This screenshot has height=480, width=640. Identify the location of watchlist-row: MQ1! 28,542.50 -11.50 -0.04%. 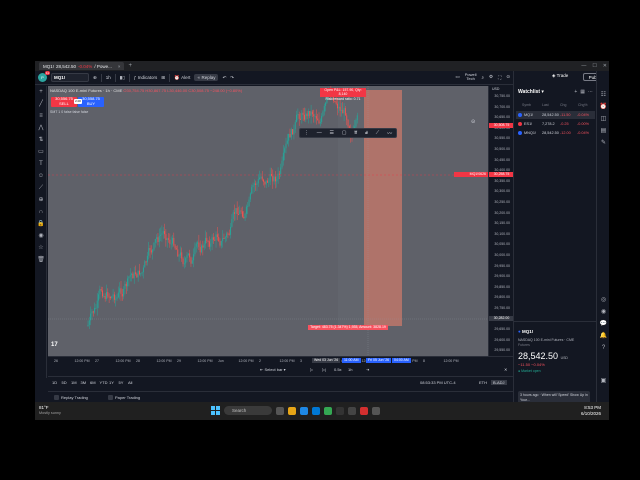
(555, 115).